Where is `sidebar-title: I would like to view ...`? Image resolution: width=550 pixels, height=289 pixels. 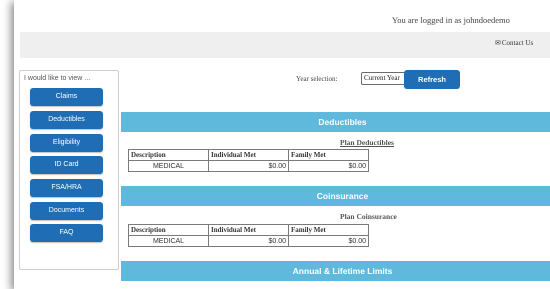
sidebar-title: I would like to view ... is located at coordinates (57, 78).